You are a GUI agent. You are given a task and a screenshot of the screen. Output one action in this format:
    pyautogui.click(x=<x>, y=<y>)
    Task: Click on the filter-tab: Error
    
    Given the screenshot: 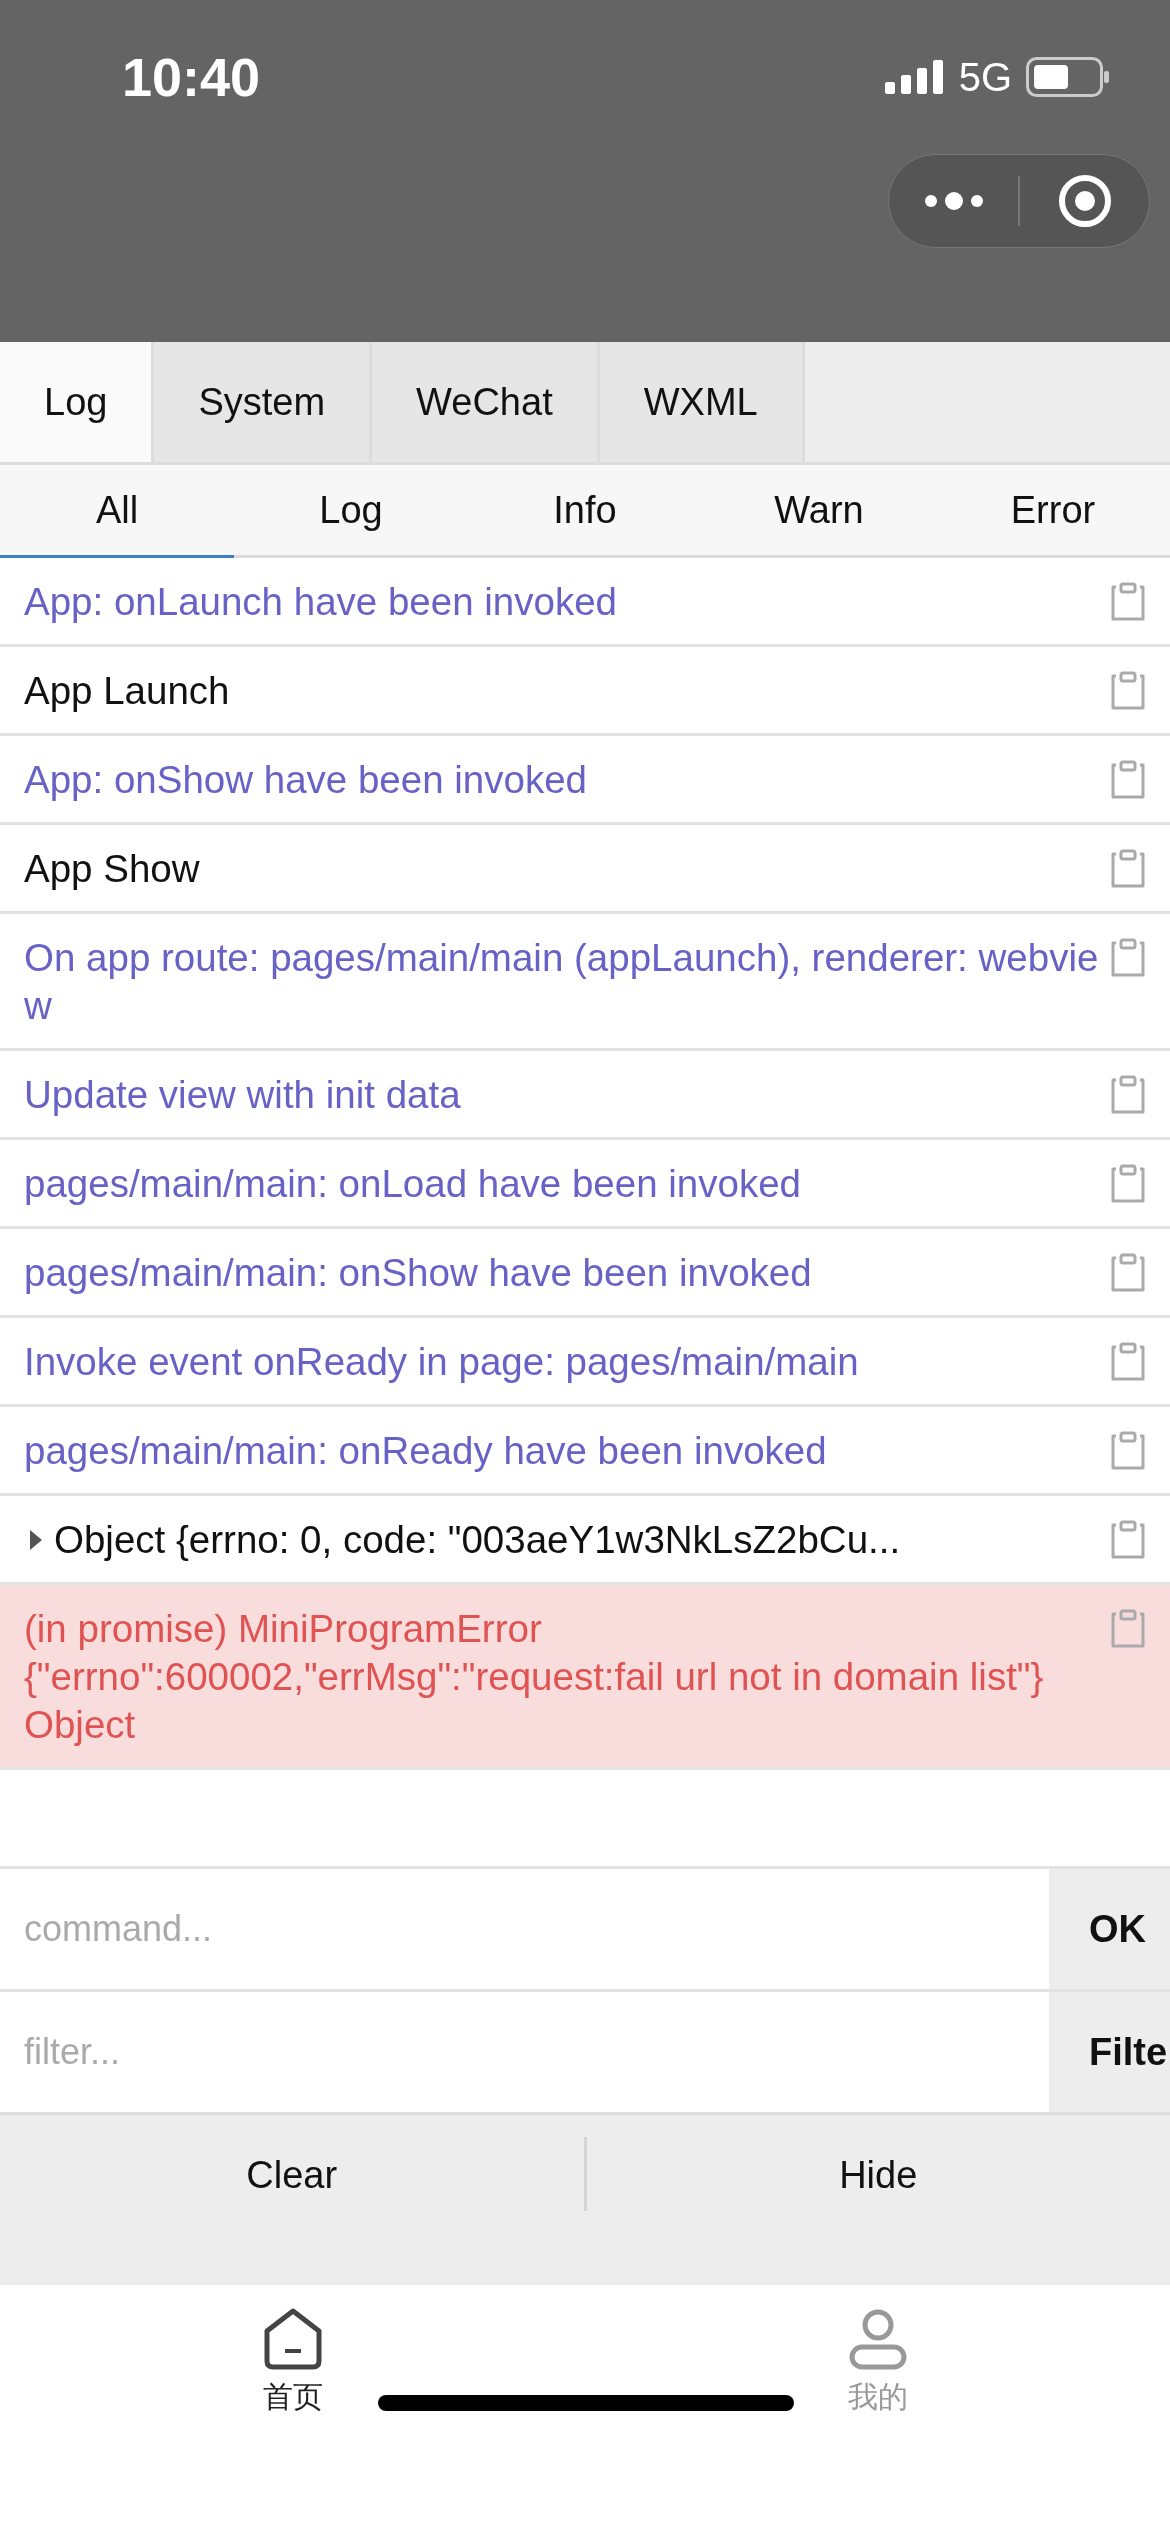 What is the action you would take?
    pyautogui.click(x=1053, y=511)
    